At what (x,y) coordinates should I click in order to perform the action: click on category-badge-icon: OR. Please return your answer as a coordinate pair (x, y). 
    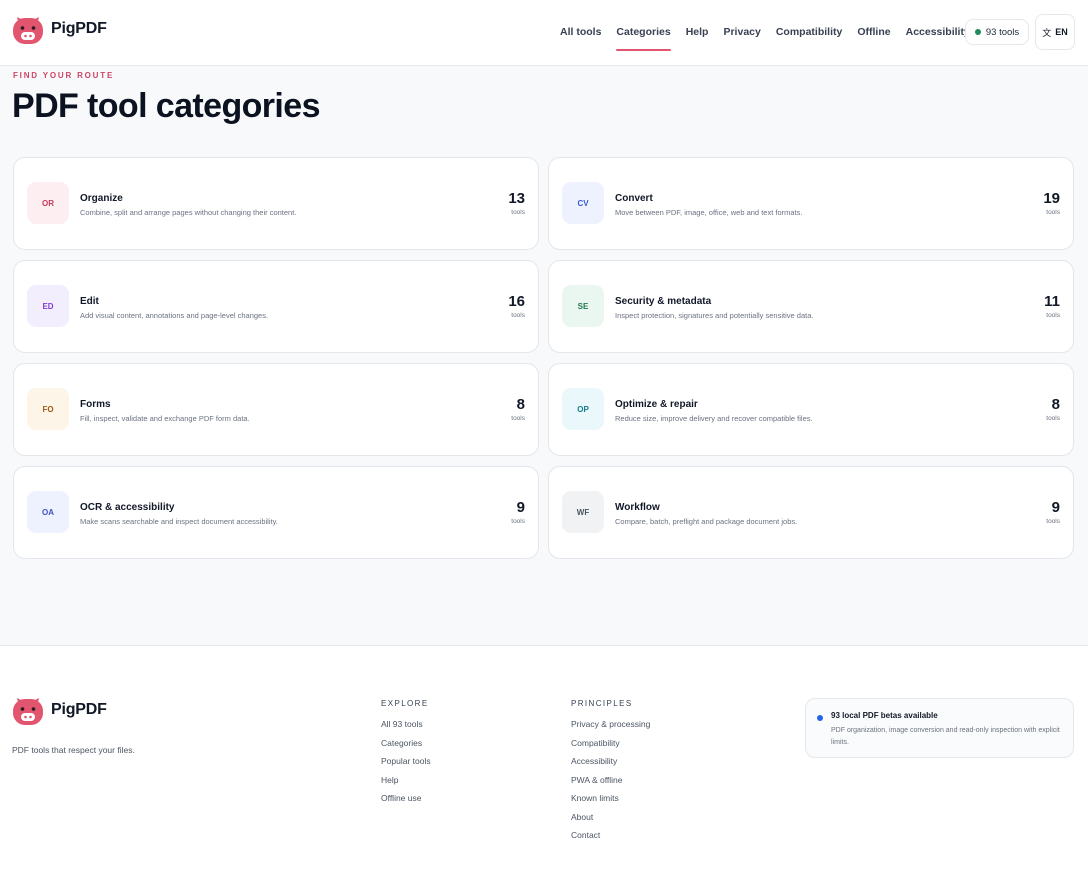
    Looking at the image, I should click on (48, 203).